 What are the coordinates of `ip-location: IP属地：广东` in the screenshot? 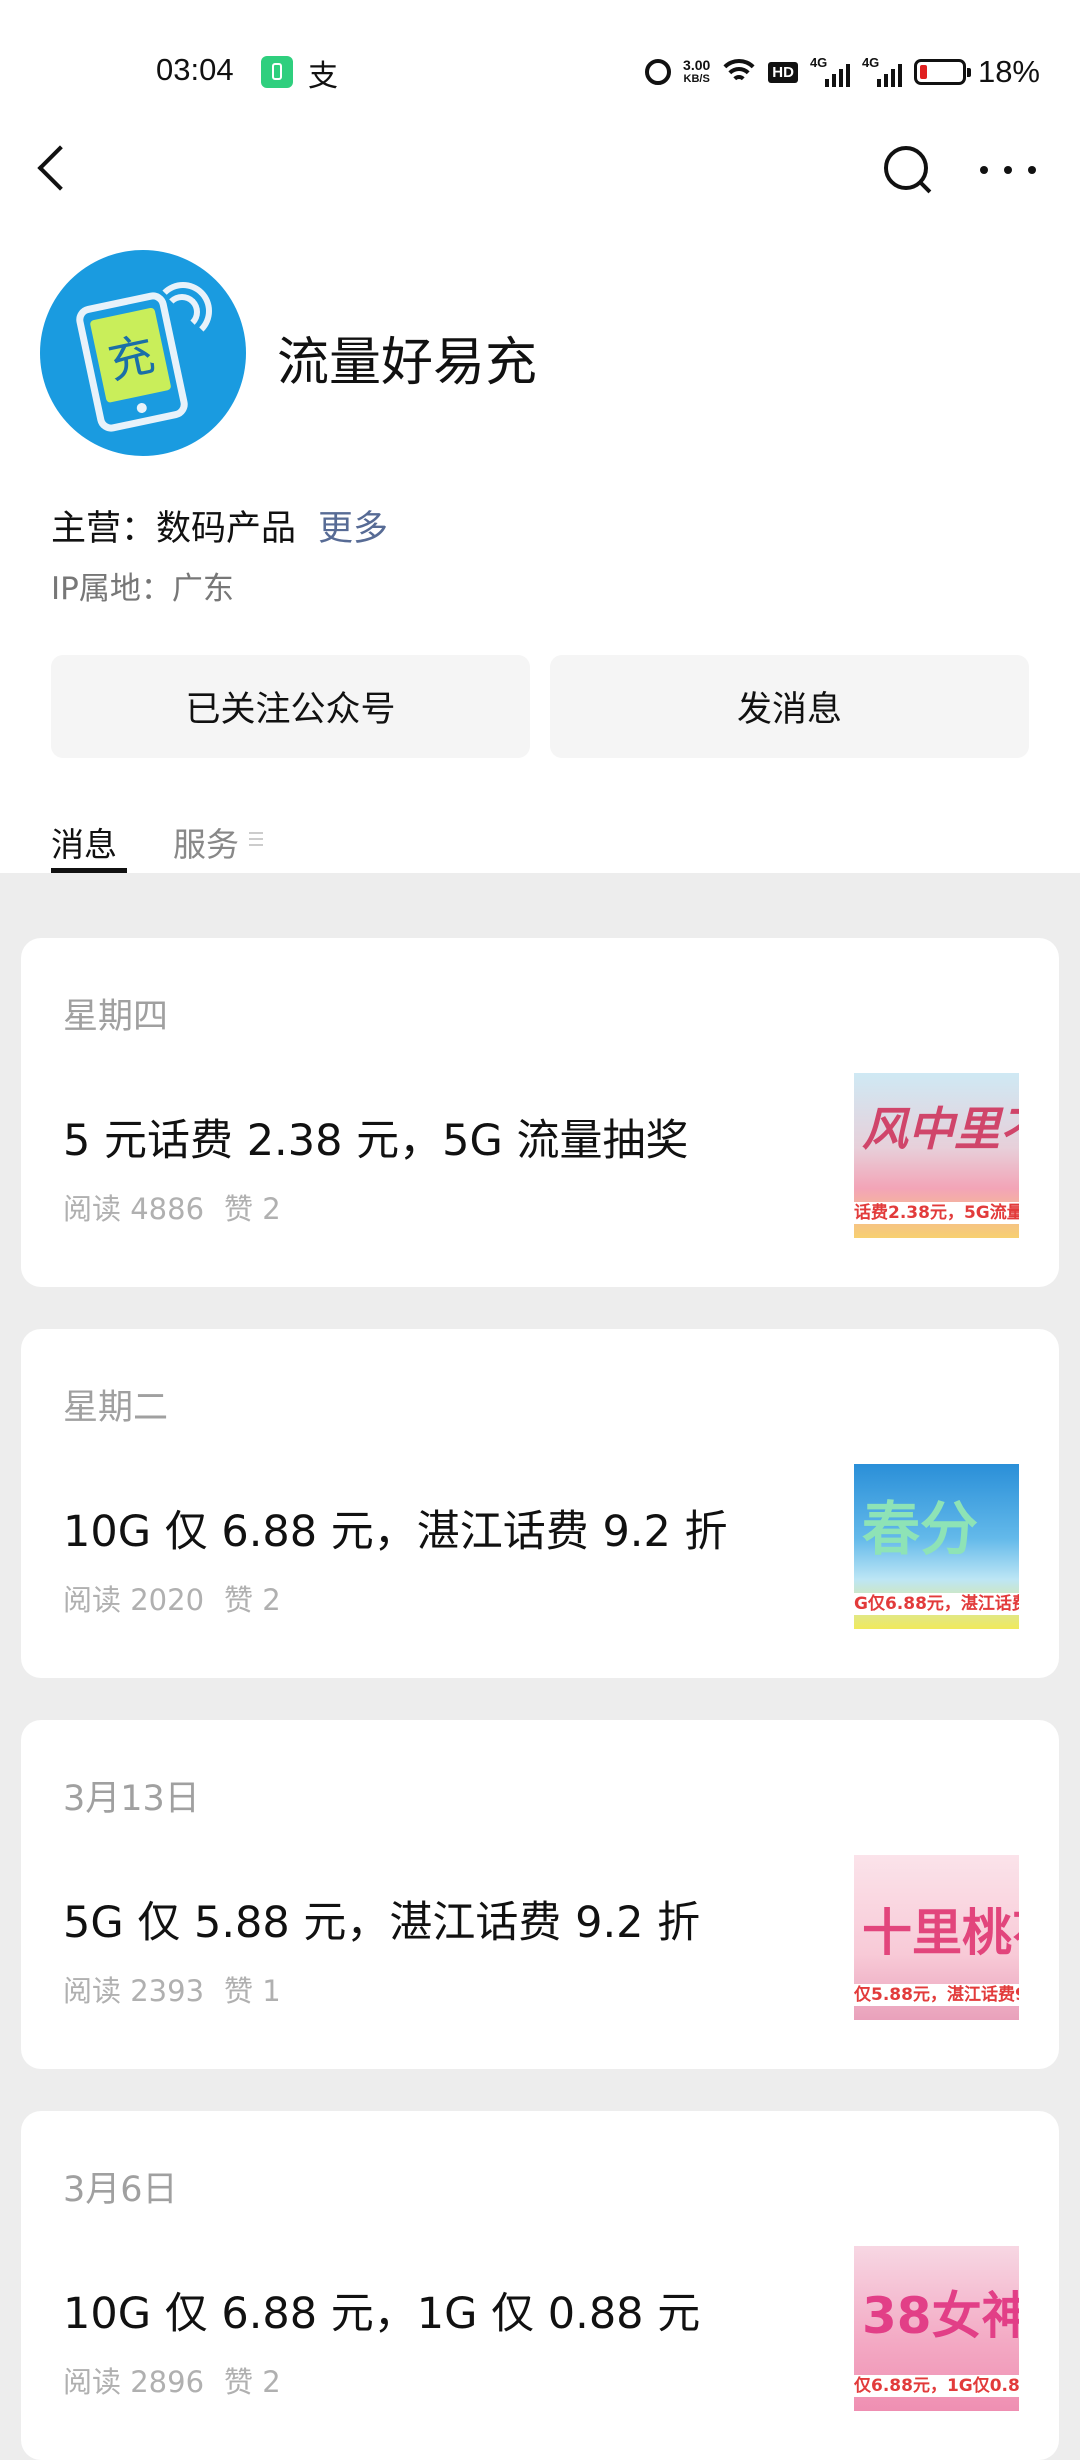 It's located at (142, 589).